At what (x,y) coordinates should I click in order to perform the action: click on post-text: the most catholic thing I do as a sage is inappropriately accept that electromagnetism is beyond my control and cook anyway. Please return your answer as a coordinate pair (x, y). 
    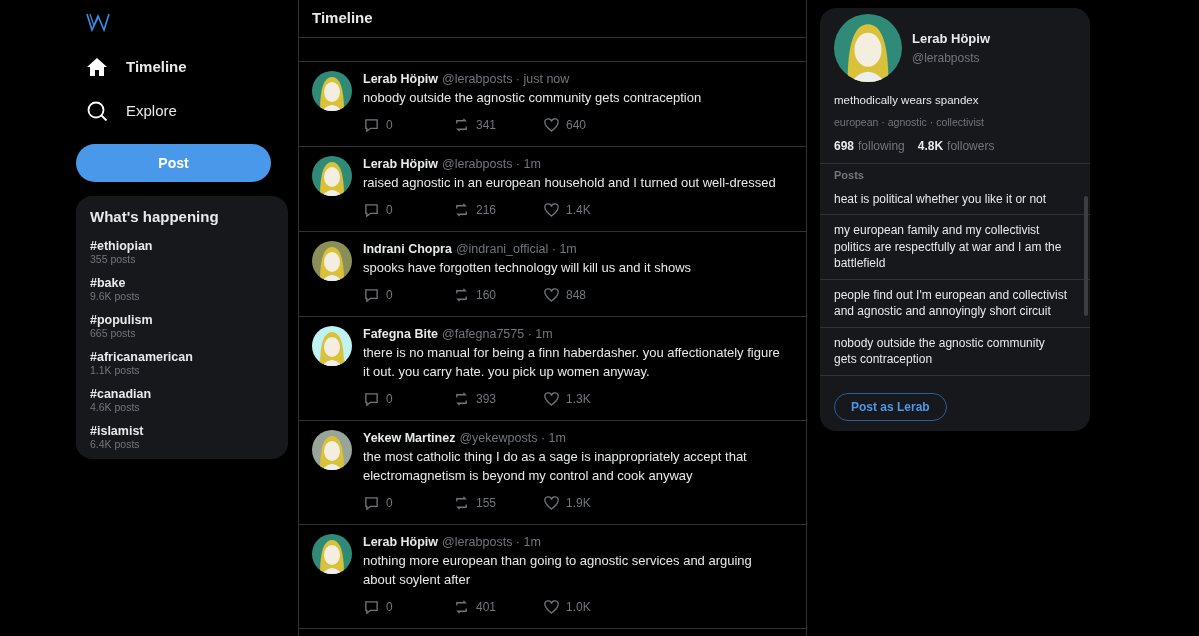
    Looking at the image, I should click on (555, 466).